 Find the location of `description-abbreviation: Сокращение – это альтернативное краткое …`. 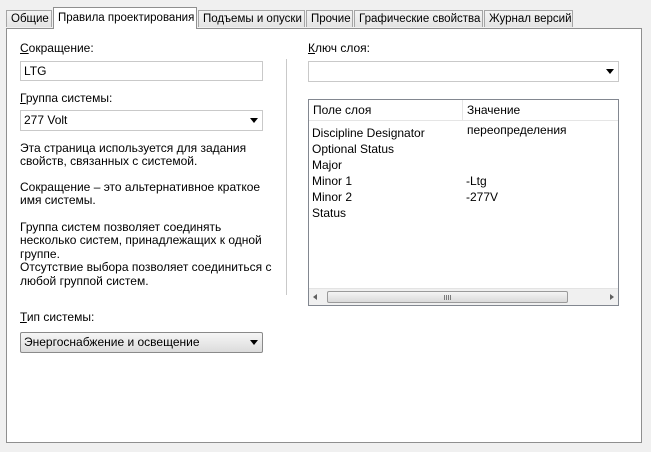

description-abbreviation: Сокращение – это альтернативное краткое … is located at coordinates (140, 194).